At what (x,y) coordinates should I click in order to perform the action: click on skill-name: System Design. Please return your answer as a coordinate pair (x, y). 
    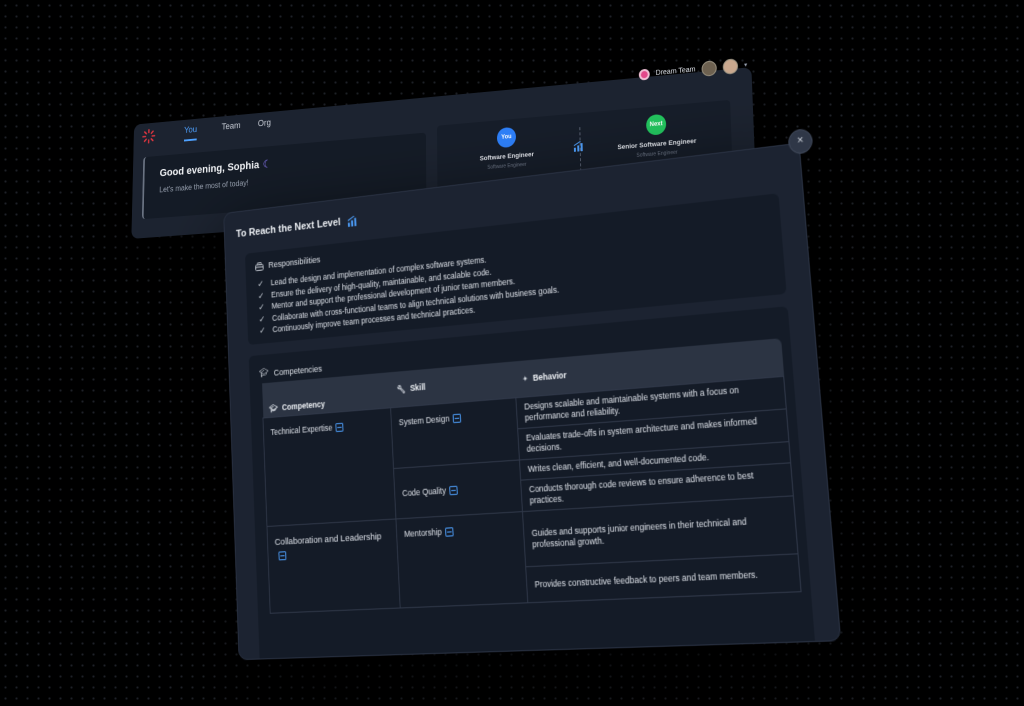
    Looking at the image, I should click on (424, 420).